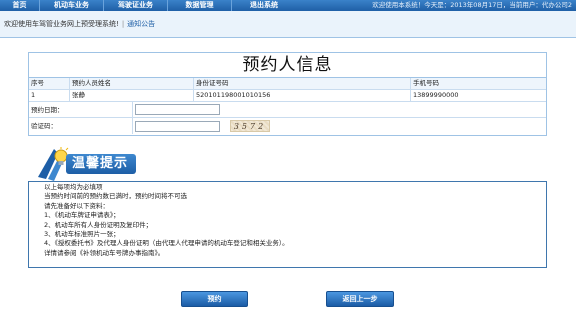 Image resolution: width=576 pixels, height=319 pixels. Describe the element at coordinates (136, 5) in the screenshot. I see `nav-item-license: 驾驶证业务` at that location.